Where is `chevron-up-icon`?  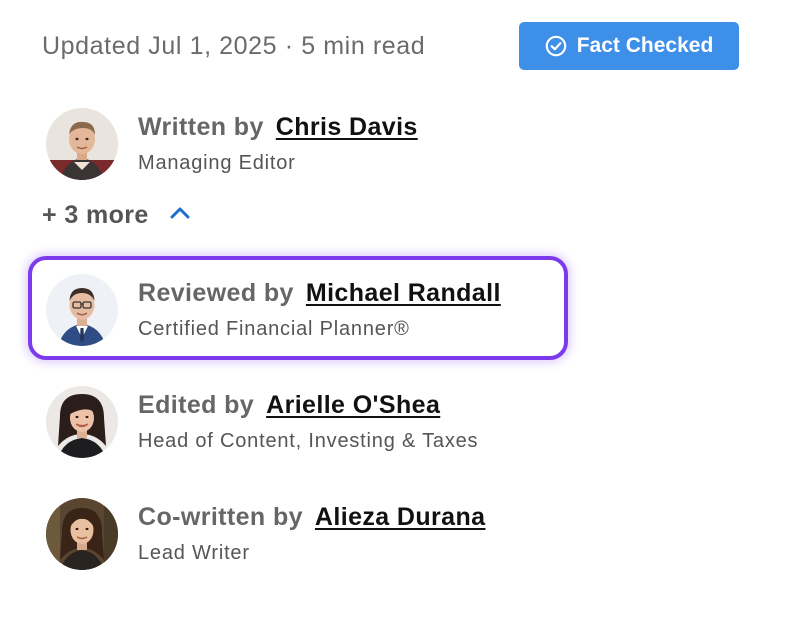
chevron-up-icon is located at coordinates (180, 215).